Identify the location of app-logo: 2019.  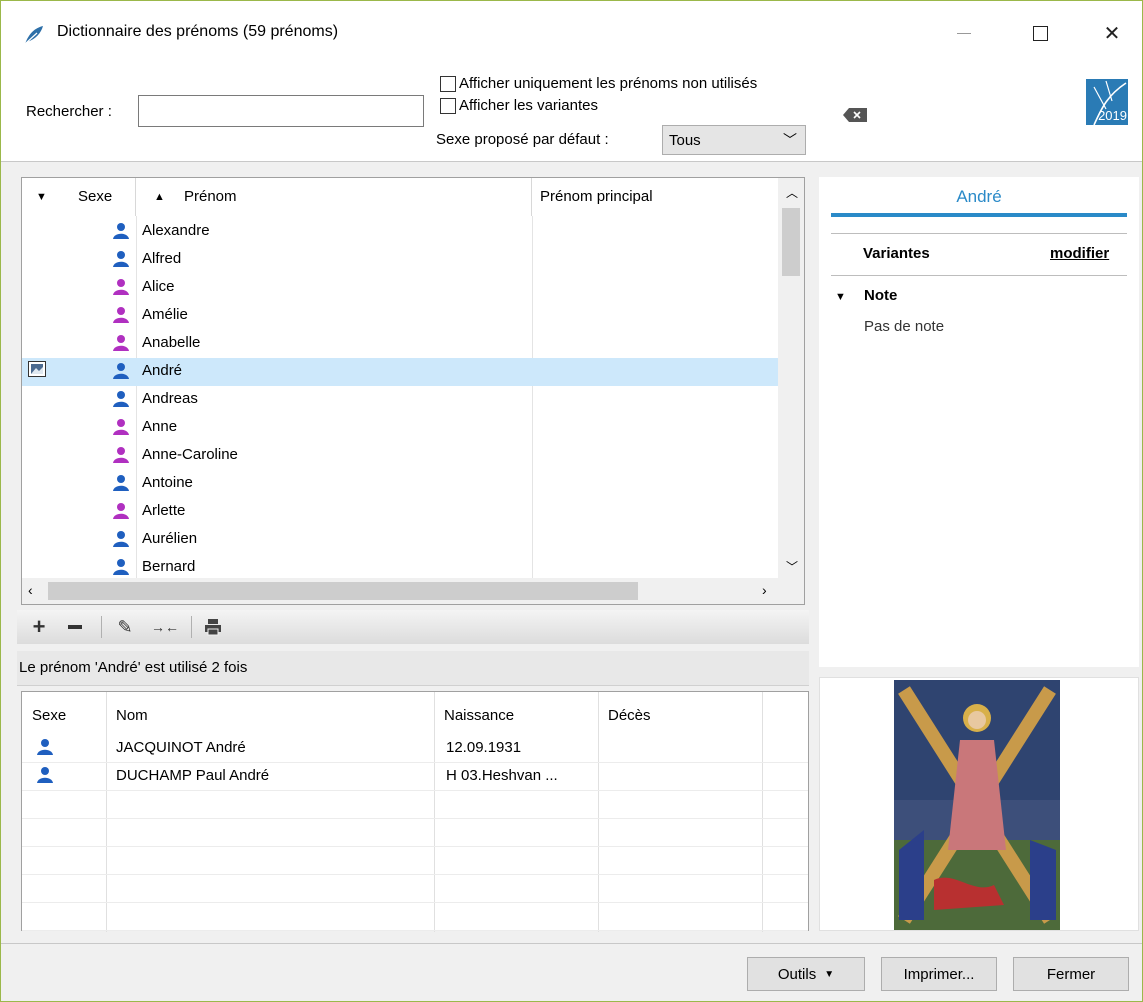
(1107, 102).